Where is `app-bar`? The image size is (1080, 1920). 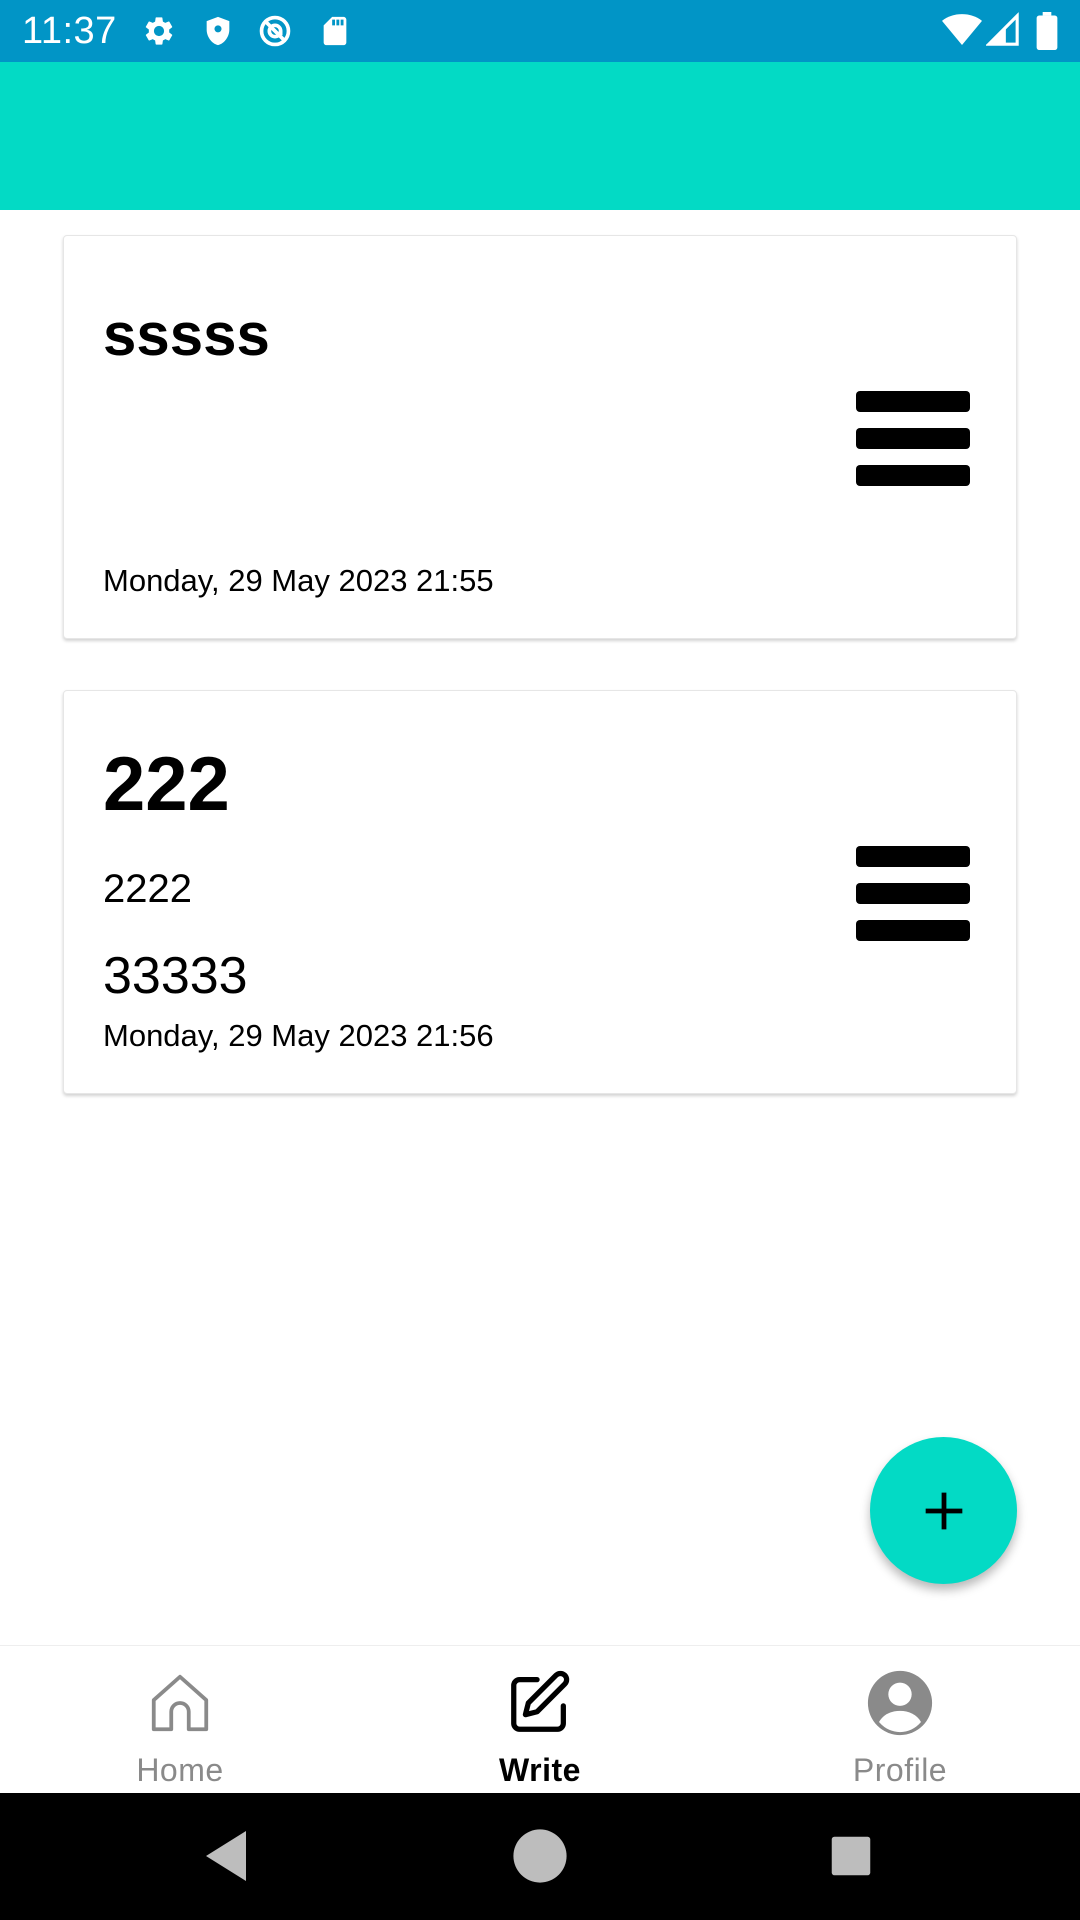 app-bar is located at coordinates (540, 136).